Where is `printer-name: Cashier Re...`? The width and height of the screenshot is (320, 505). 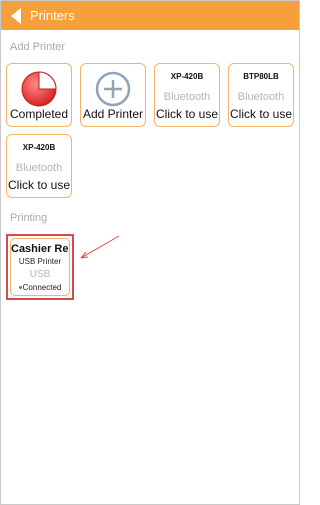 printer-name: Cashier Re... is located at coordinates (40, 249).